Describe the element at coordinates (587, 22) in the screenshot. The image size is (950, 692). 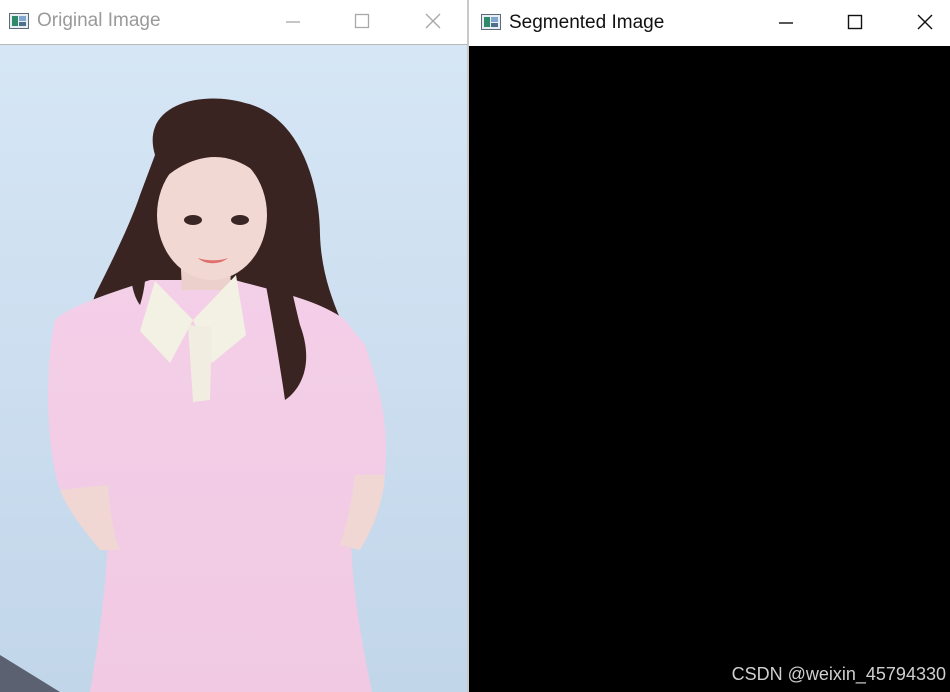
I see `window-title: Segmented Image` at that location.